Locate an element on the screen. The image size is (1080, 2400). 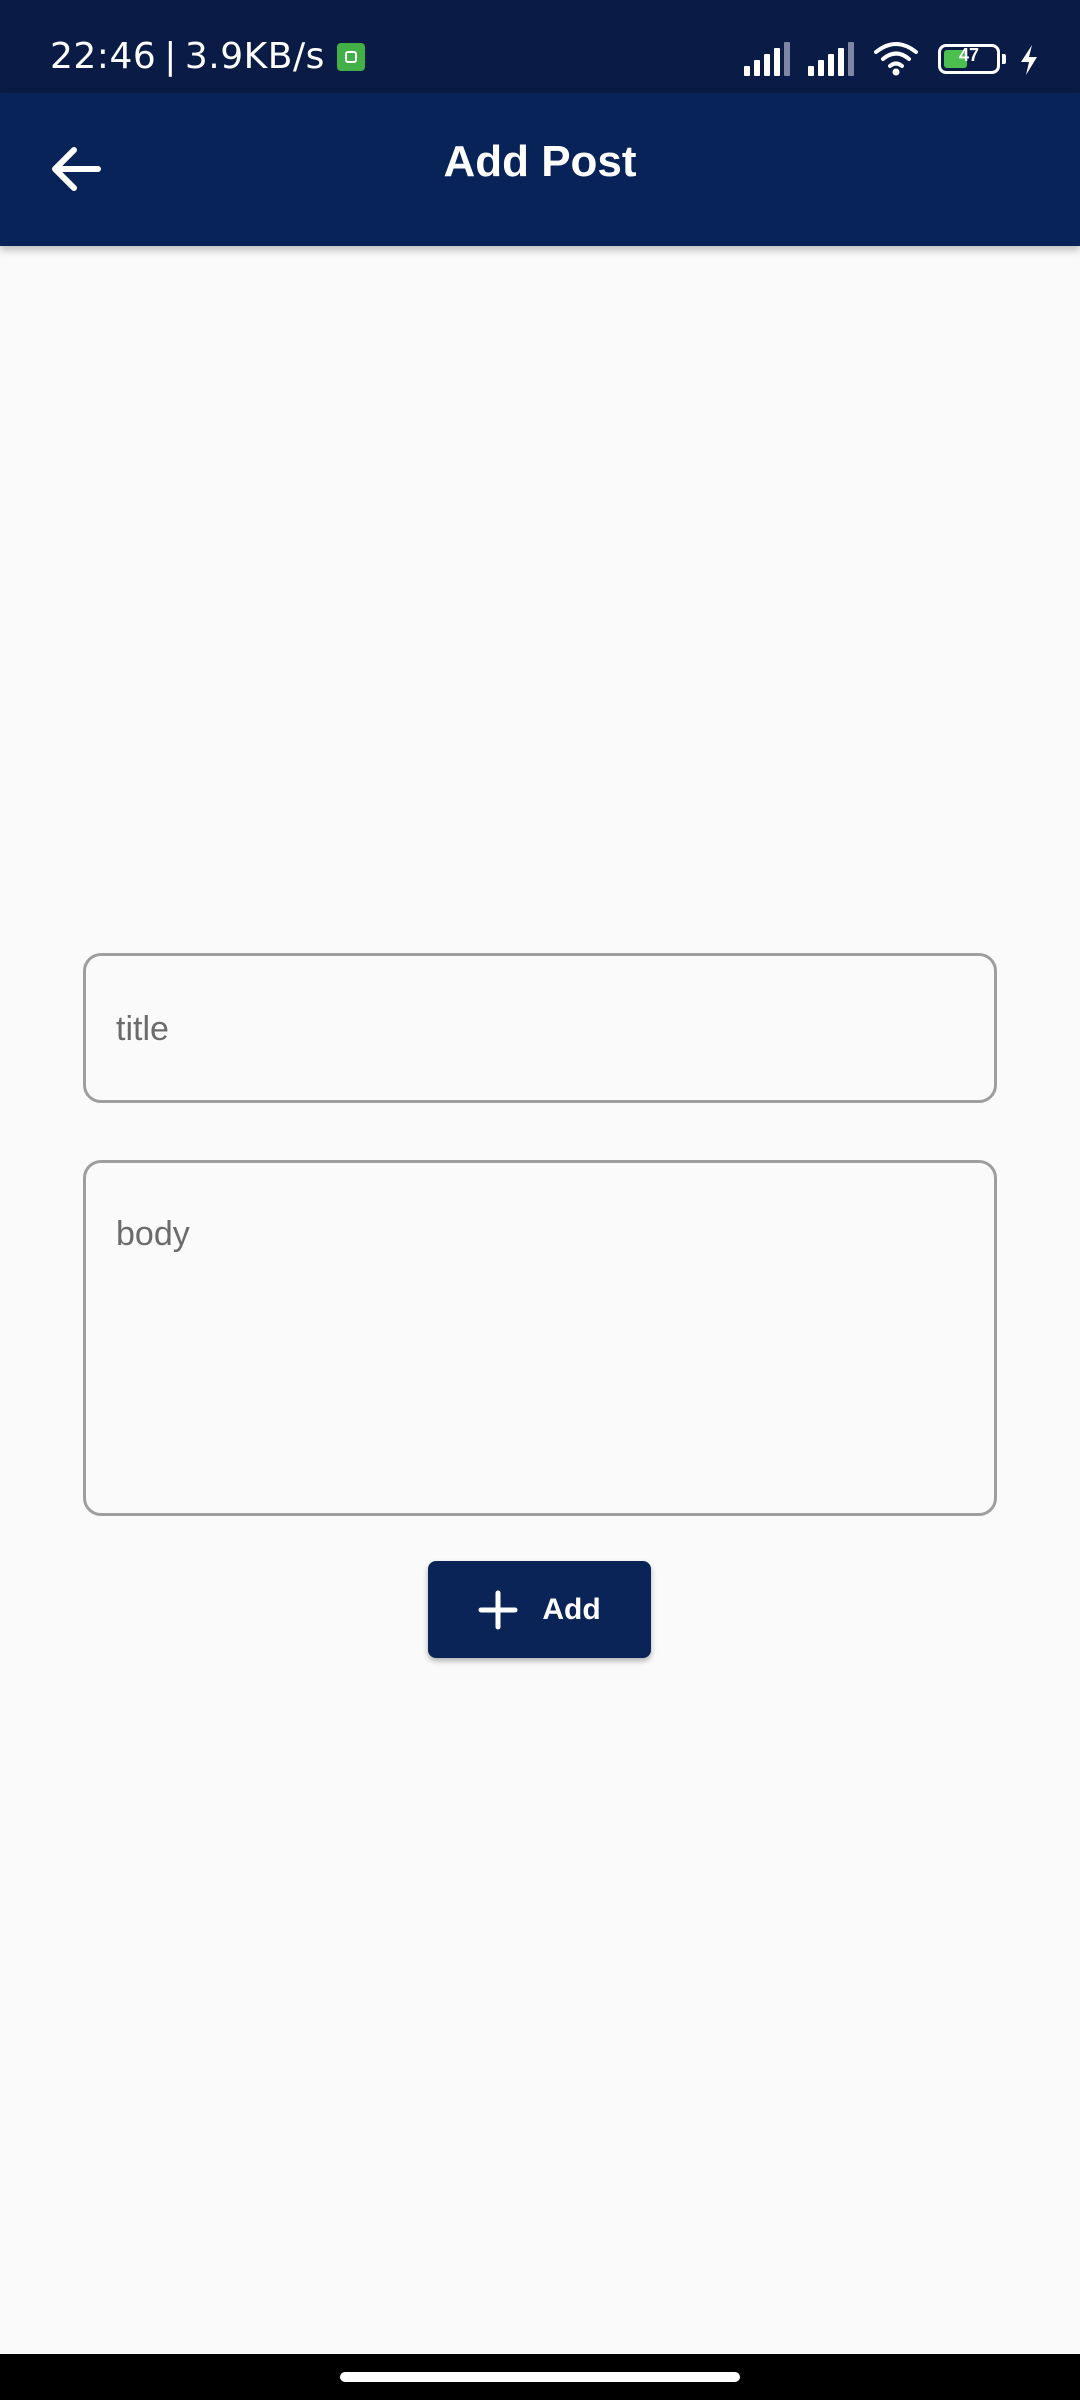
charging-bolt-icon is located at coordinates (1029, 60).